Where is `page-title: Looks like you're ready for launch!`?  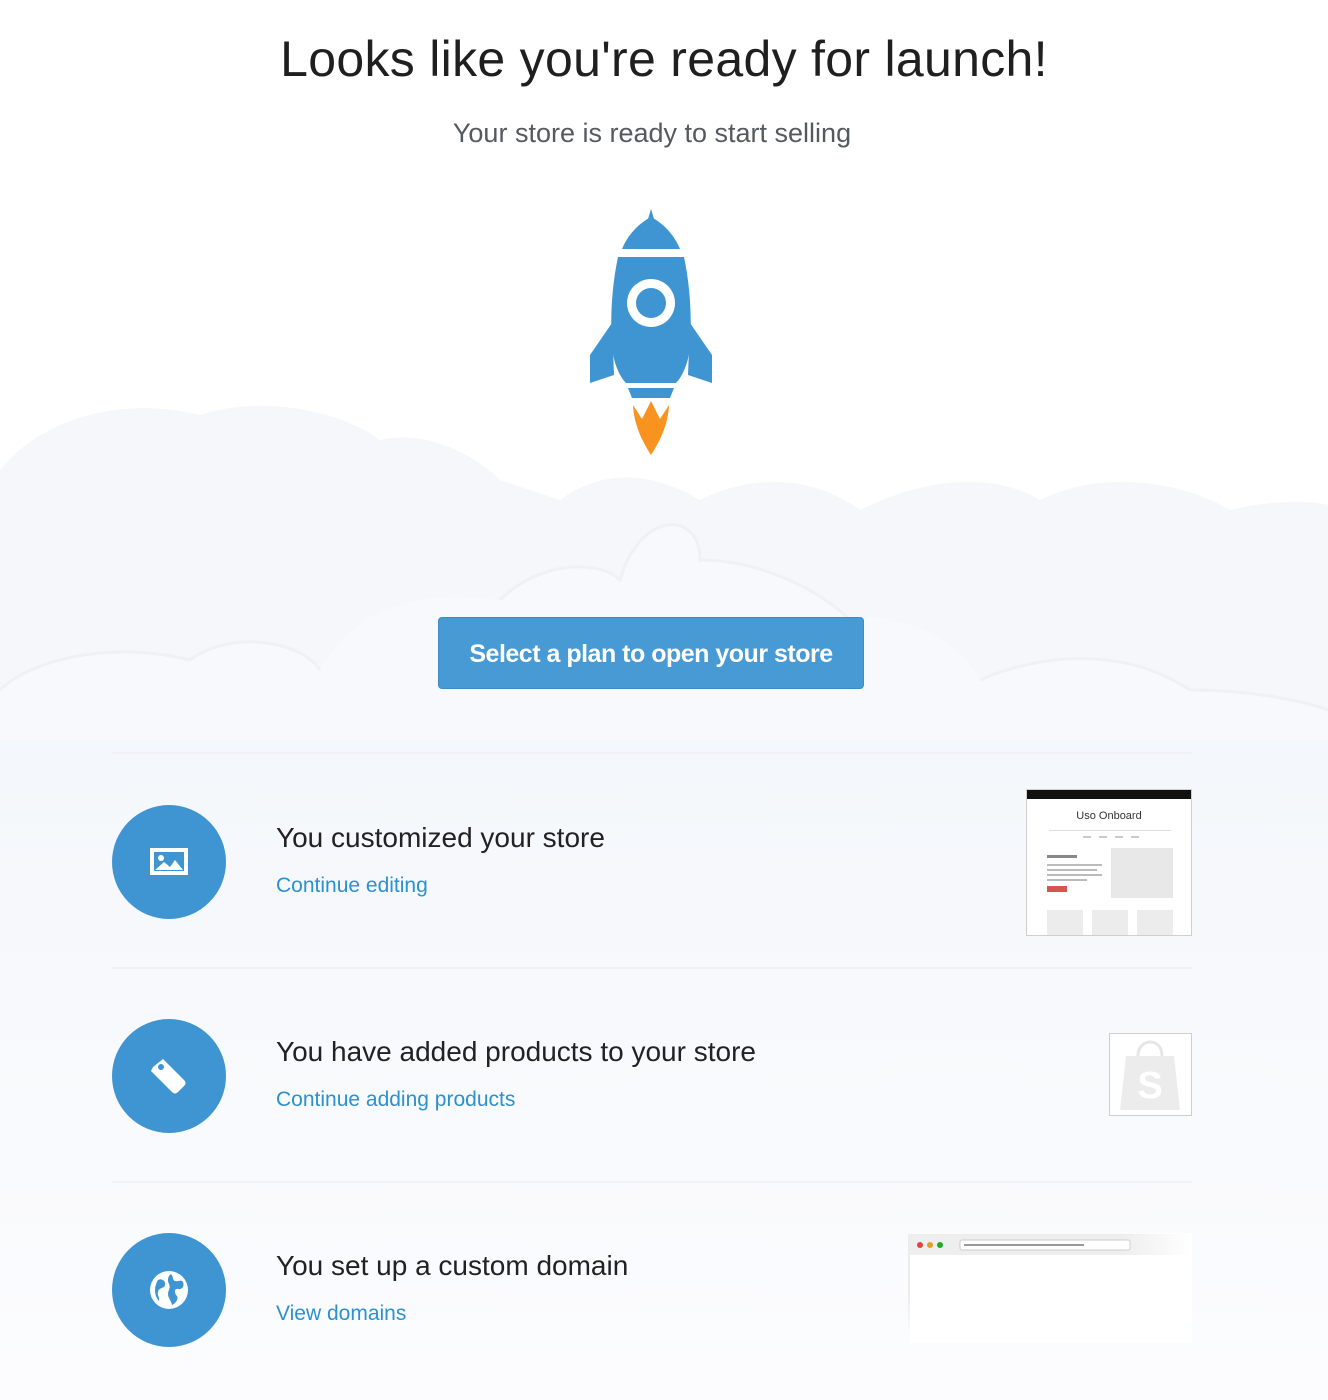 page-title: Looks like you're ready for launch! is located at coordinates (664, 59).